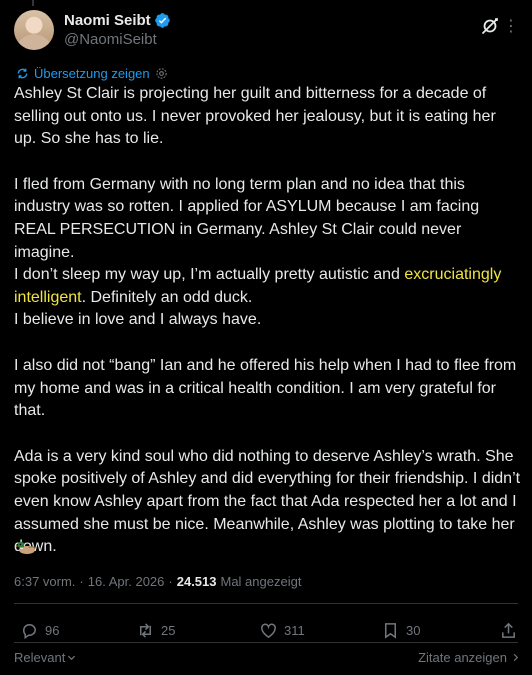 This screenshot has height=675, width=532. Describe the element at coordinates (33, 3) in the screenshot. I see `thread-line` at that location.